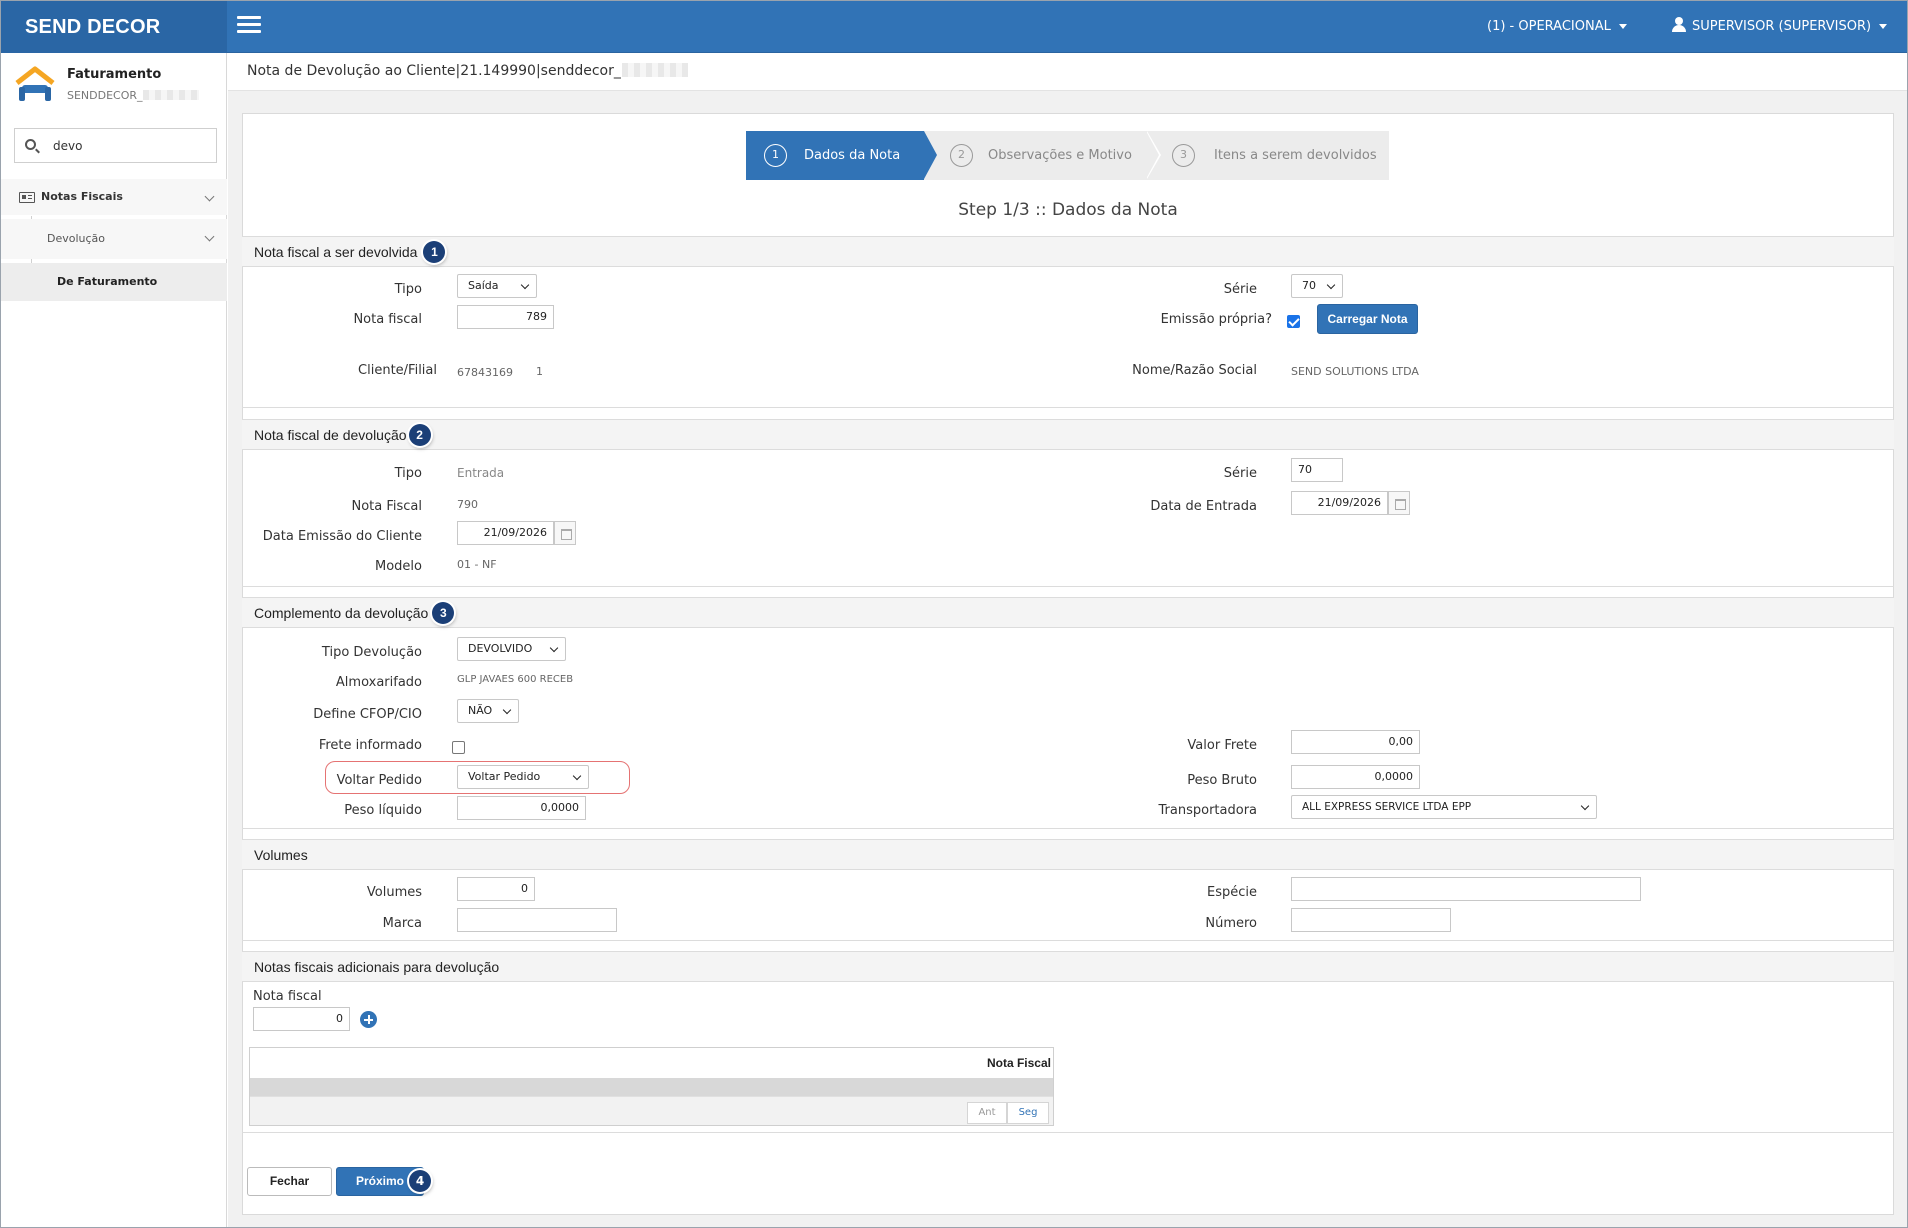 The image size is (1908, 1228). I want to click on section-title: Volumes, so click(1068, 855).